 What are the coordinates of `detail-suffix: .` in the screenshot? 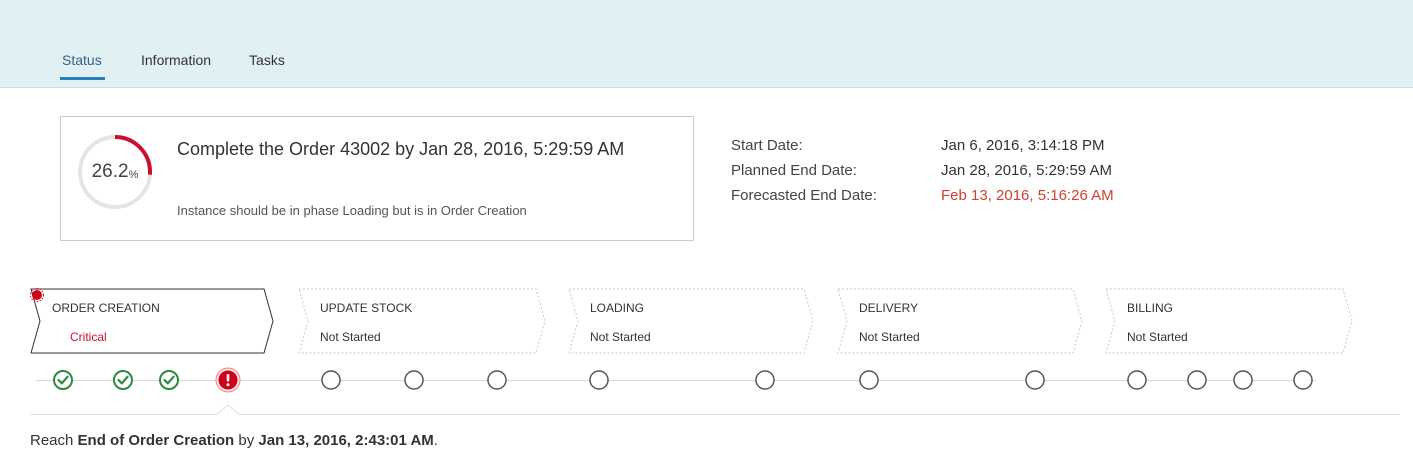 It's located at (435, 440).